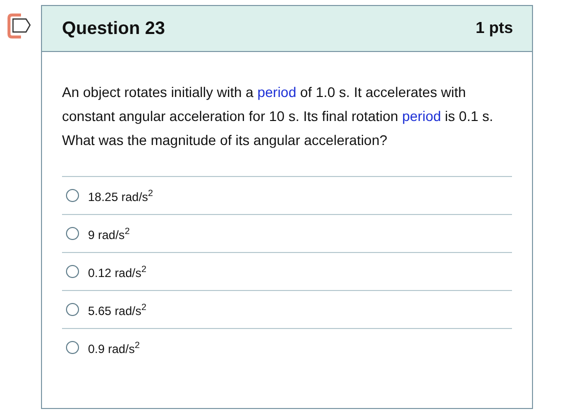  I want to click on answer-label: 9 rad/s$^{2}$, so click(109, 234).